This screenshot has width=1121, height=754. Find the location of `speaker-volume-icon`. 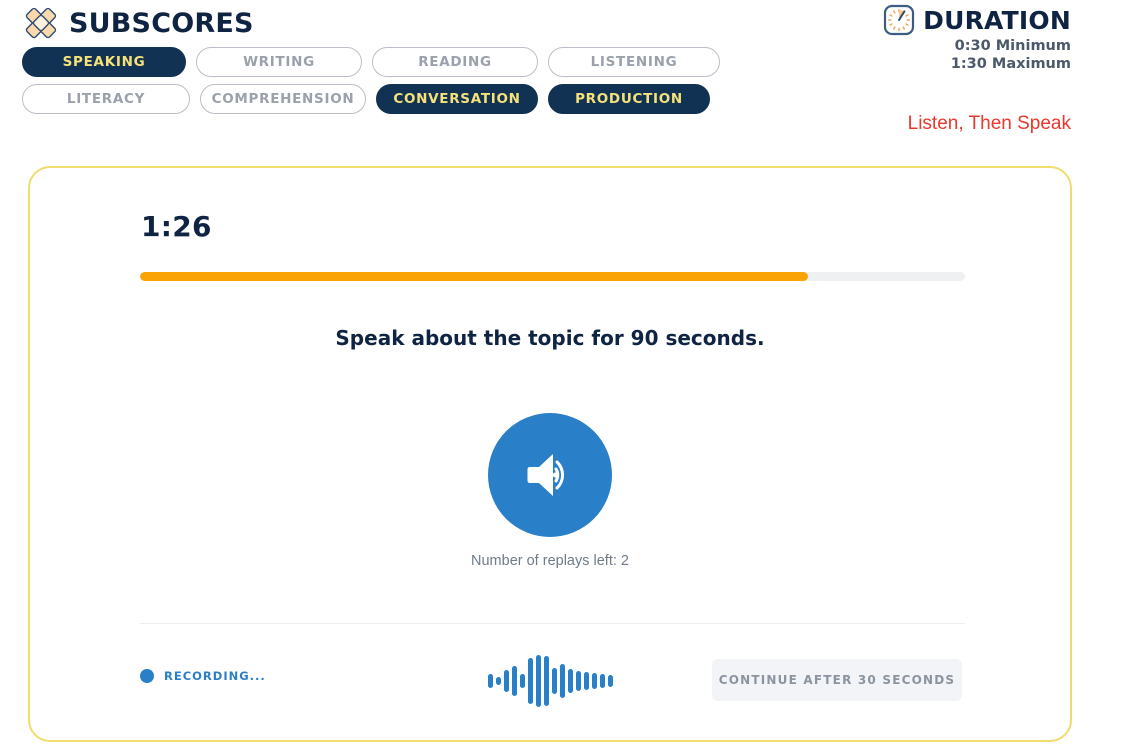

speaker-volume-icon is located at coordinates (550, 475).